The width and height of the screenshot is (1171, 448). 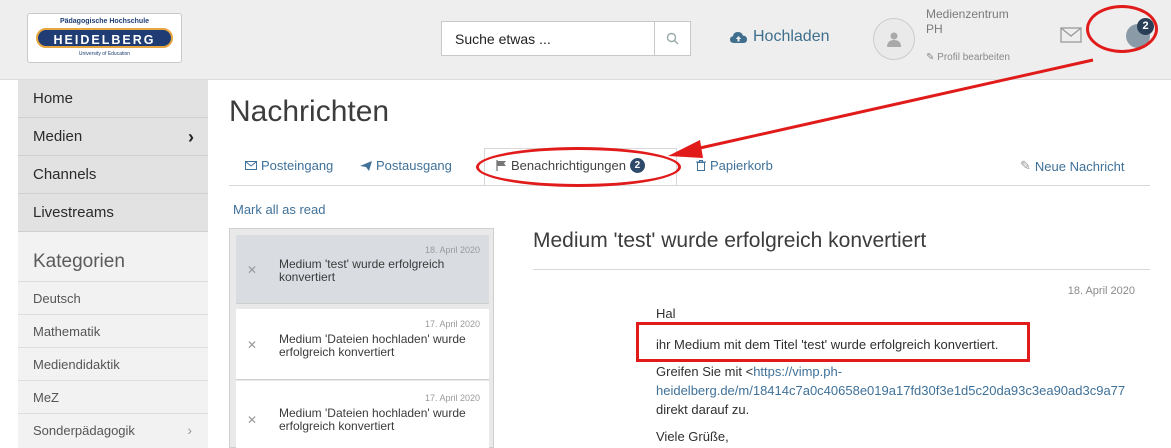 I want to click on annotation-arrow, so click(x=881, y=108).